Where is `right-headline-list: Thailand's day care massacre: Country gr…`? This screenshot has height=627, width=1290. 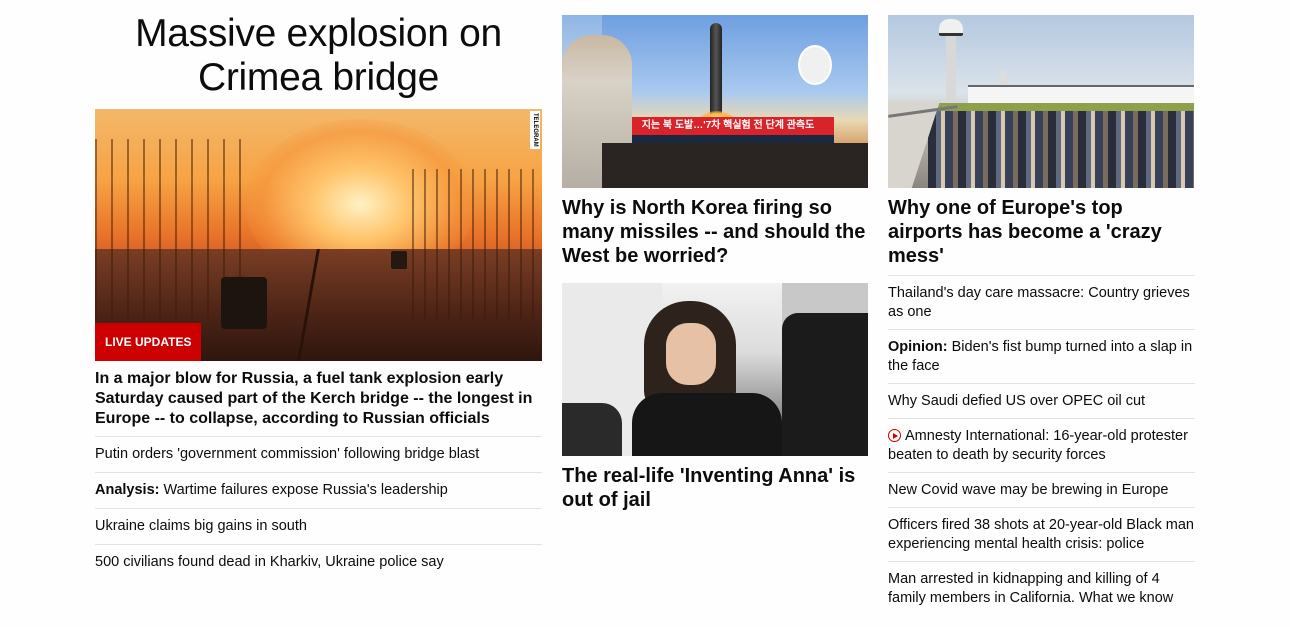
right-headline-list: Thailand's day care massacre: Country gr… is located at coordinates (1041, 445).